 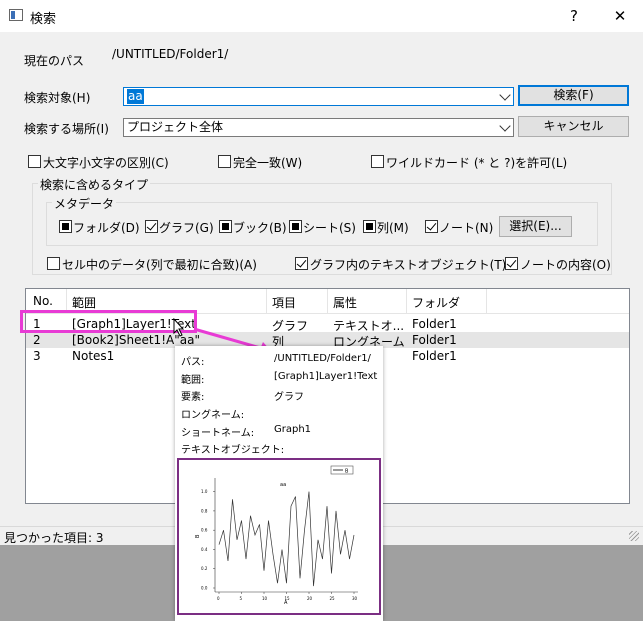 What do you see at coordinates (84, 203) in the screenshot?
I see `metadata-group-title: メタデータ` at bounding box center [84, 203].